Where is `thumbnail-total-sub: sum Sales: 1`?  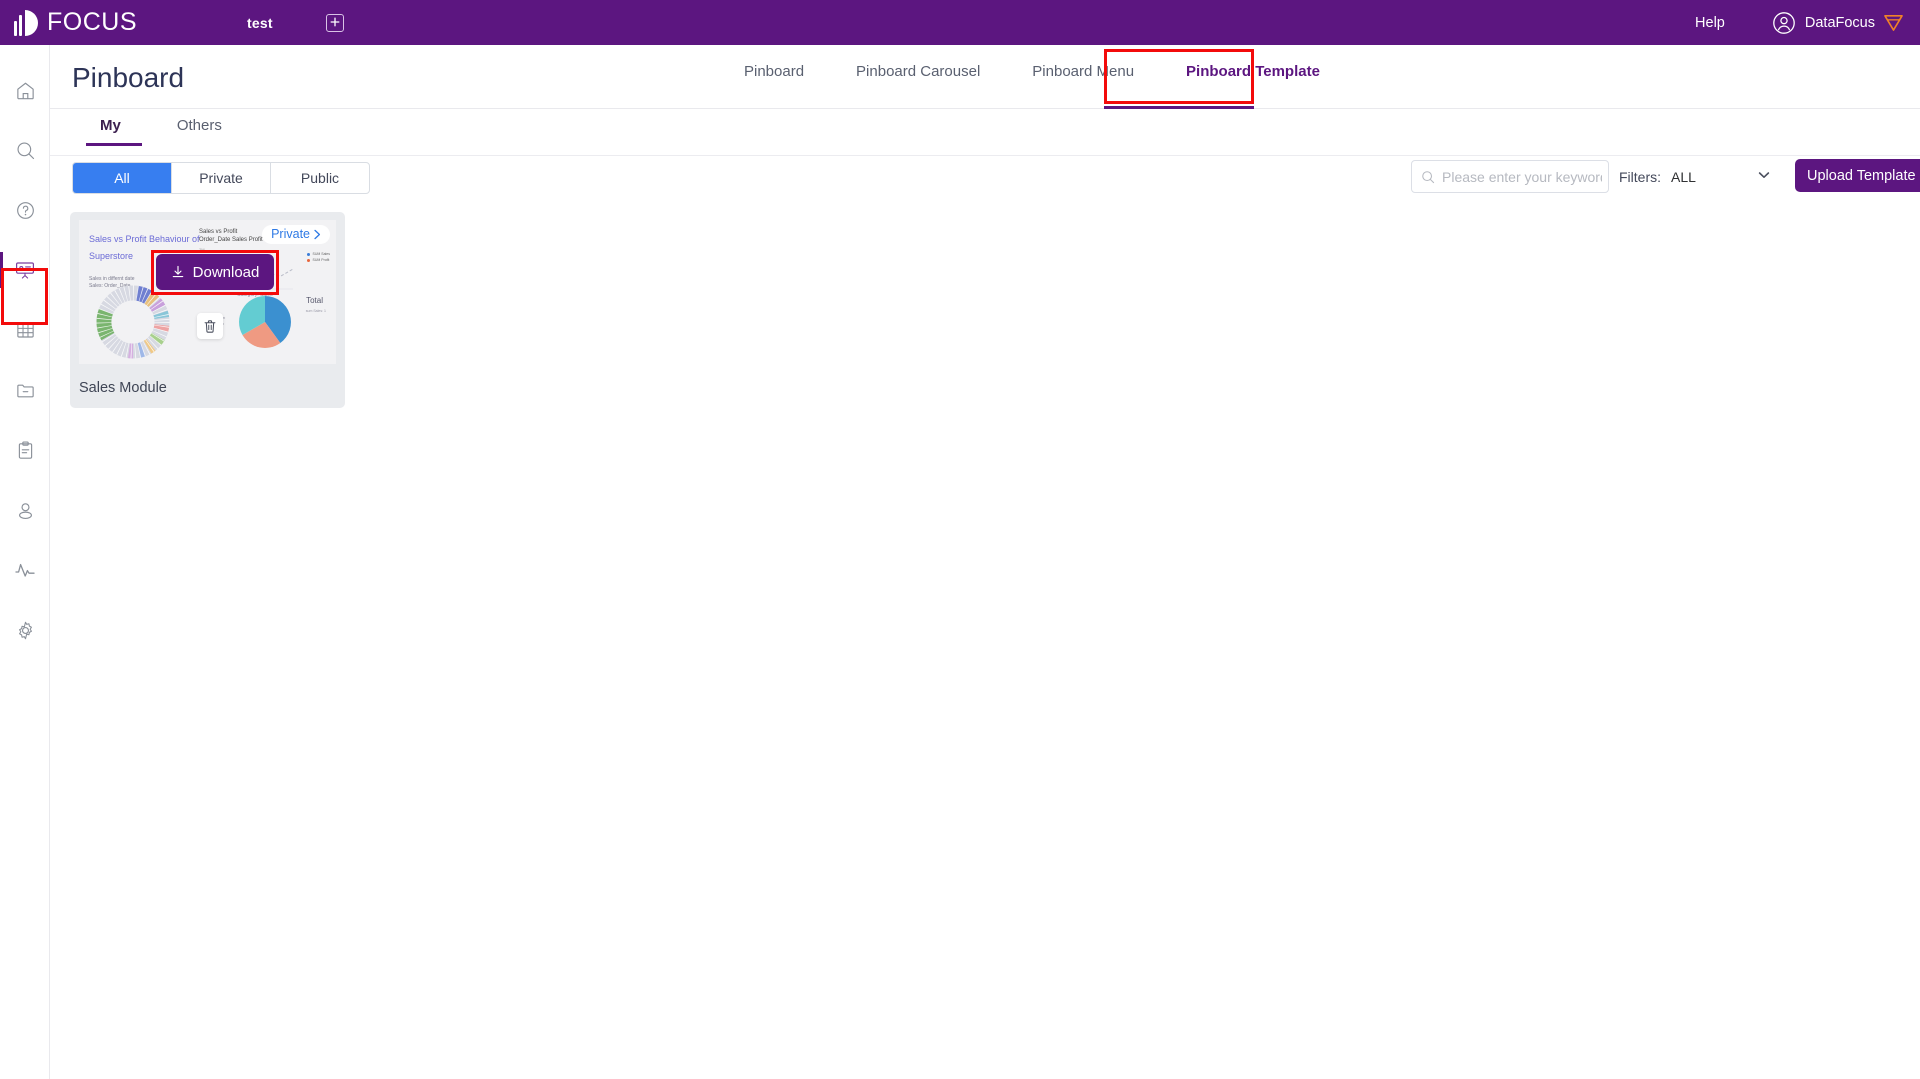 thumbnail-total-sub: sum Sales: 1 is located at coordinates (315, 311).